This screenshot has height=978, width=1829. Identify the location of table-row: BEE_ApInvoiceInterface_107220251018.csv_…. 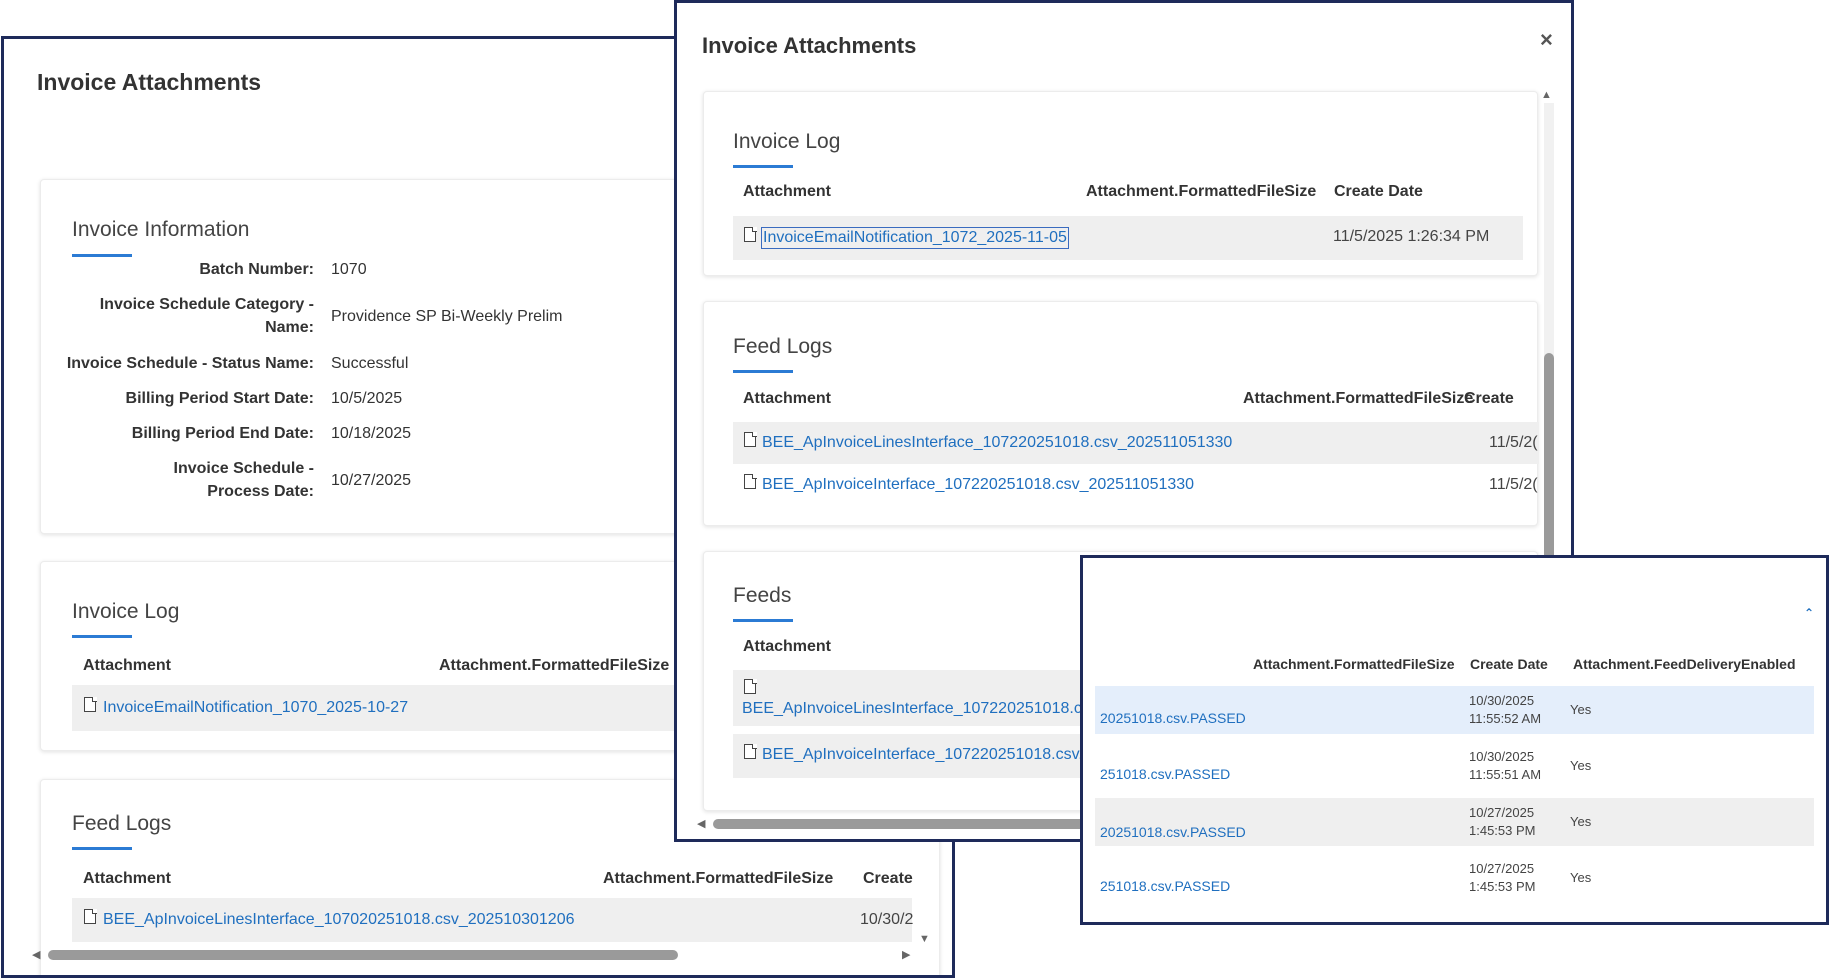
(1136, 485).